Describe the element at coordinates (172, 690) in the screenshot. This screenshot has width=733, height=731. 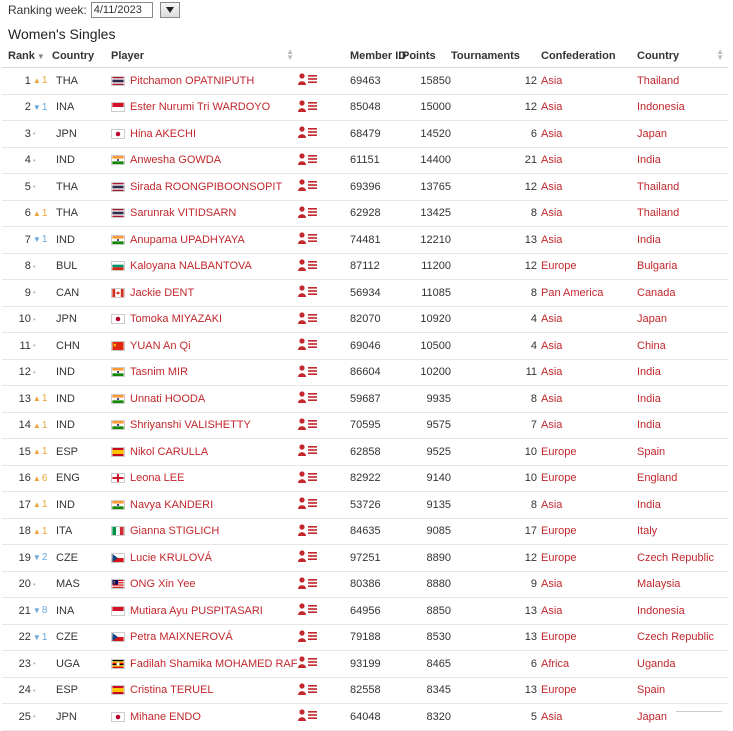
I see `player-name-link: Cristina TERUEL` at that location.